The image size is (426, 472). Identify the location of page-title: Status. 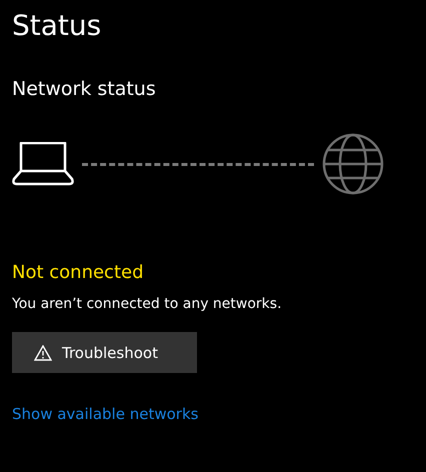
(57, 26).